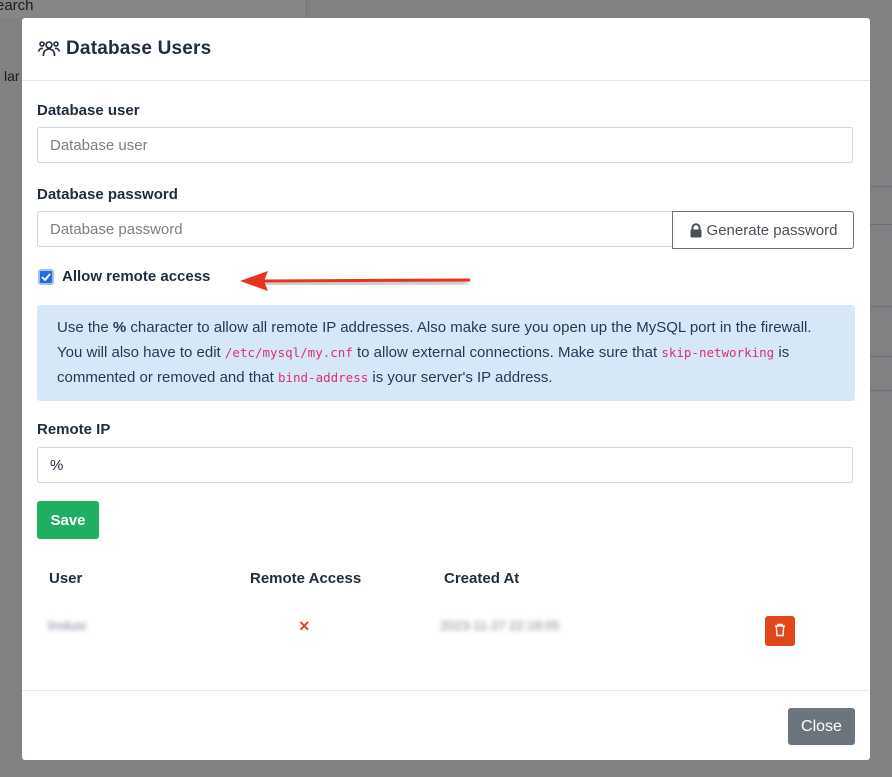 The height and width of the screenshot is (777, 892). I want to click on delete-user-button, so click(780, 631).